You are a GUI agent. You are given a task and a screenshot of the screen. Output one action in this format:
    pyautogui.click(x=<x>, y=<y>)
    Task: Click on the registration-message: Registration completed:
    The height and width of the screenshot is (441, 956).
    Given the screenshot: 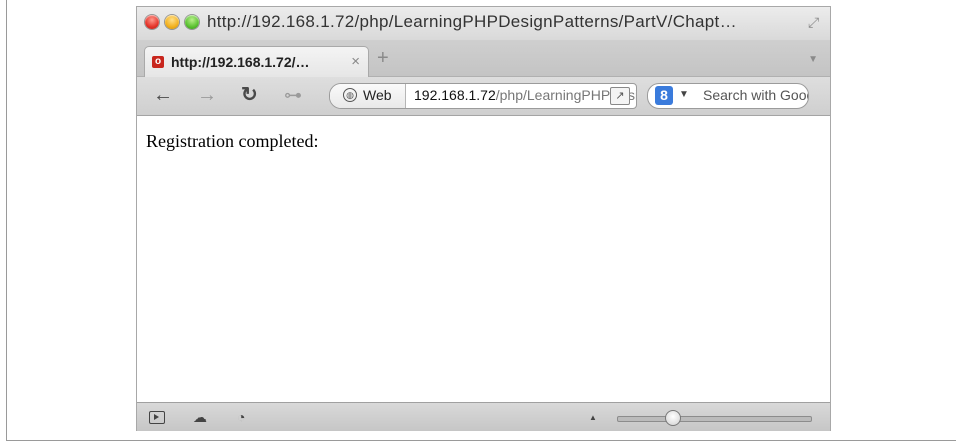 What is the action you would take?
    pyautogui.click(x=232, y=141)
    